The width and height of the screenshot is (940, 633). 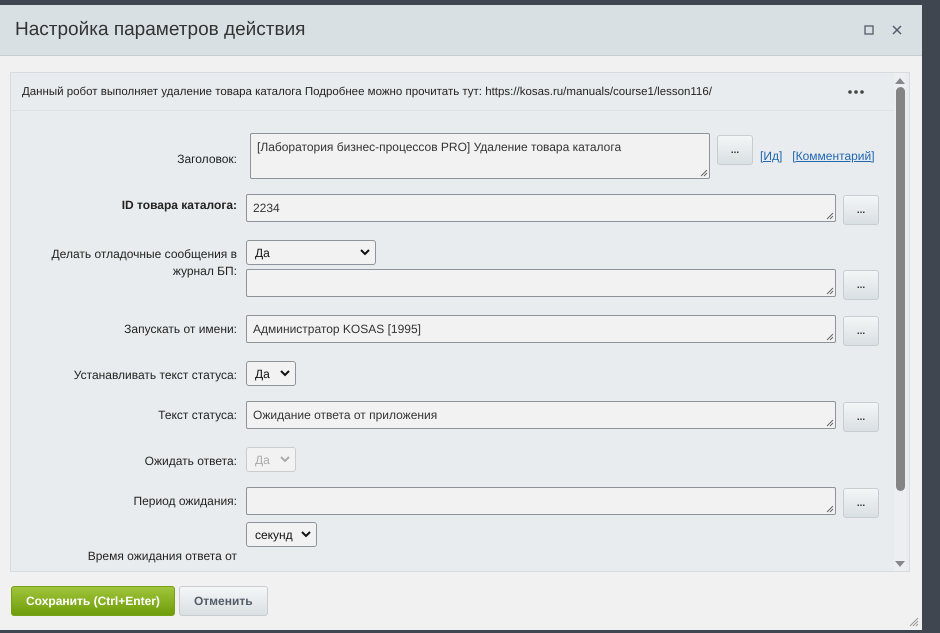 What do you see at coordinates (480, 156) in the screenshot?
I see `text-field: [Лаборатория бизнес-процессов PRO] Удаление товара каталога` at bounding box center [480, 156].